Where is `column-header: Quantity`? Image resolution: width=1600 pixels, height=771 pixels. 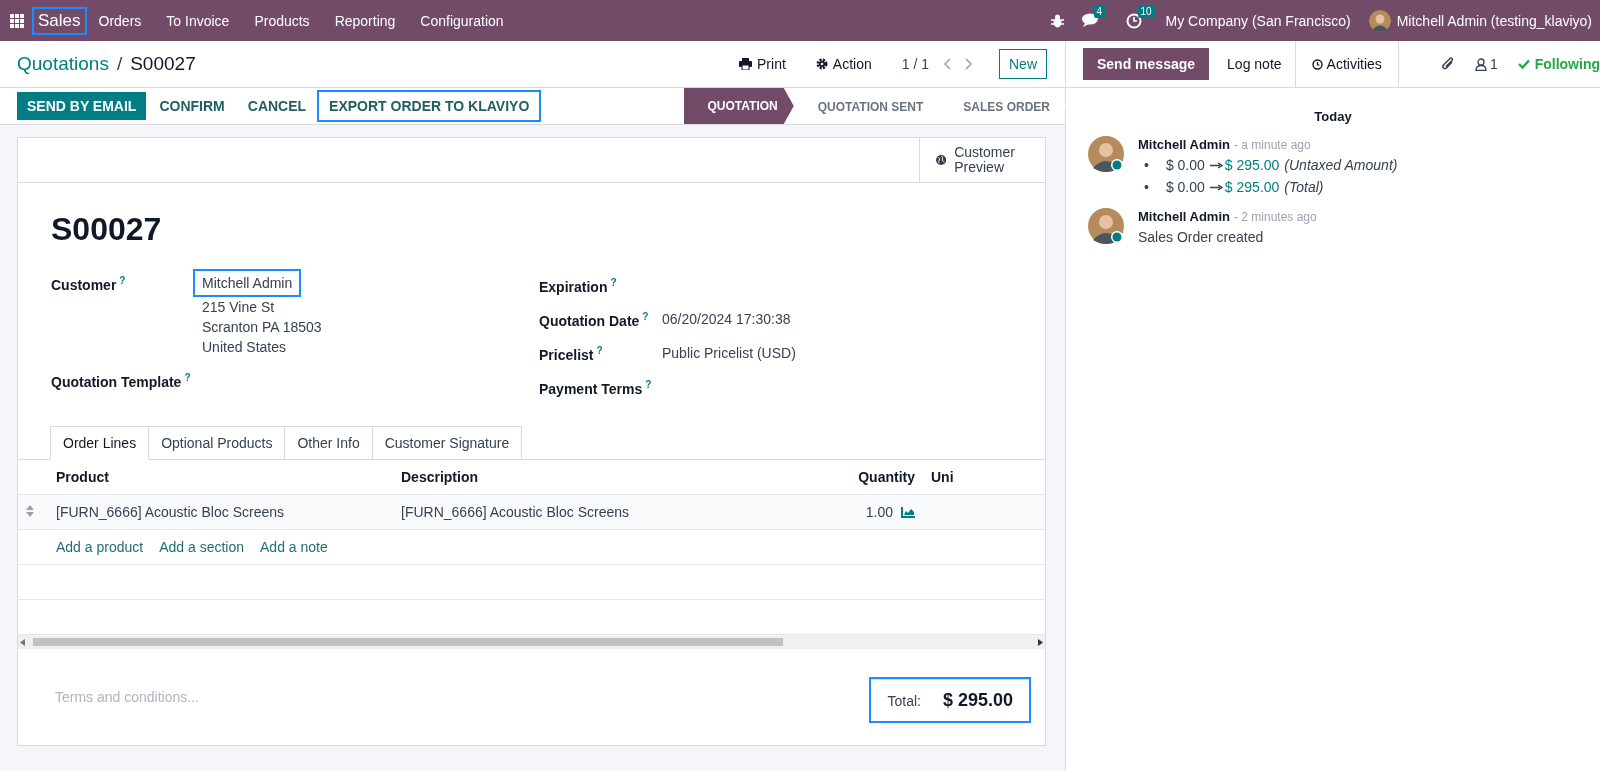
column-header: Quantity is located at coordinates (828, 477).